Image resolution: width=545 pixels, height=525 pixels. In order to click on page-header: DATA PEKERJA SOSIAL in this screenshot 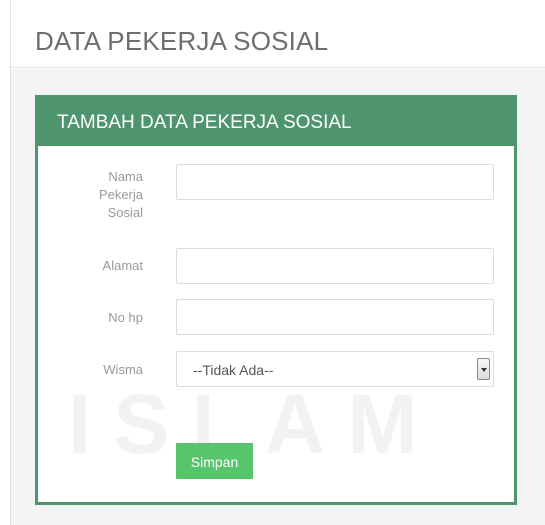, I will do `click(278, 34)`.